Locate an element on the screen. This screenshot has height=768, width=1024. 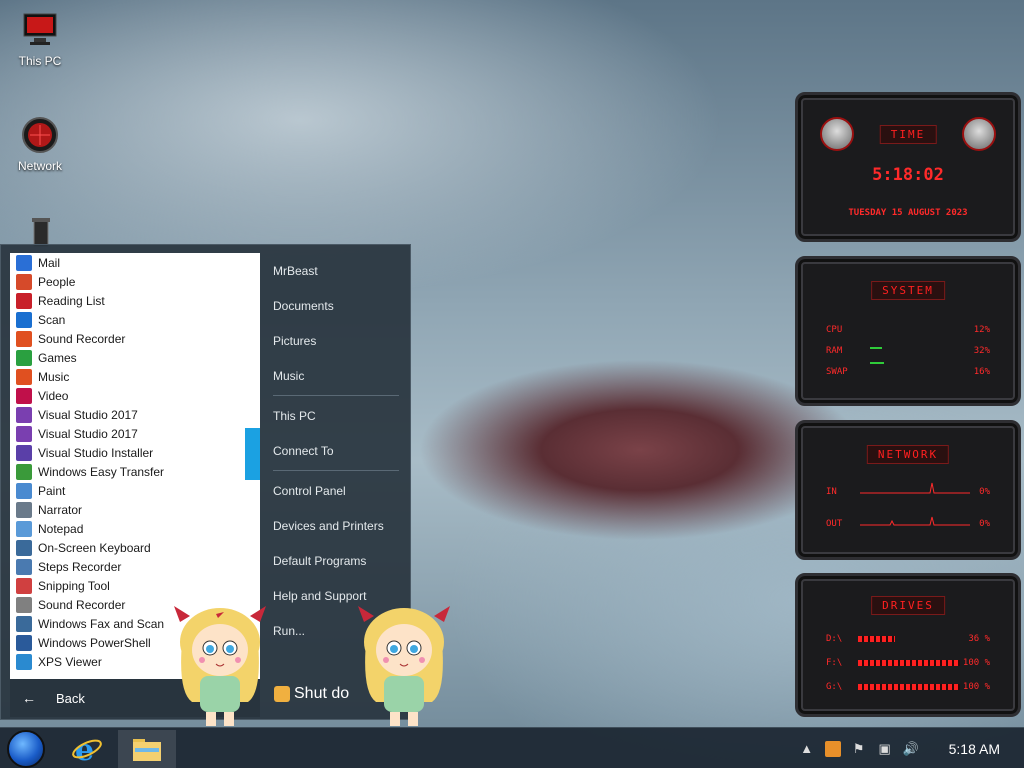
internet-explorer-icon: e is located at coordinates (87, 749).